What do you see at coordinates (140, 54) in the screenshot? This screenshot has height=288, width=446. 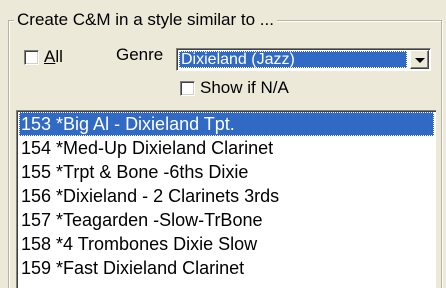 I see `genre-label: Genre` at bounding box center [140, 54].